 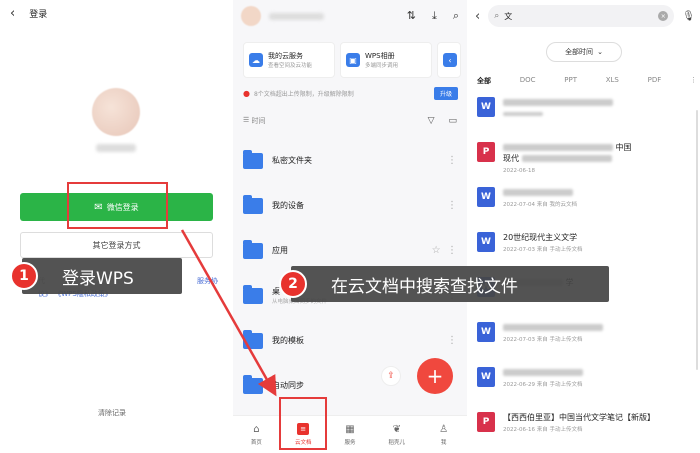 I want to click on list-item: W, so click(x=584, y=114).